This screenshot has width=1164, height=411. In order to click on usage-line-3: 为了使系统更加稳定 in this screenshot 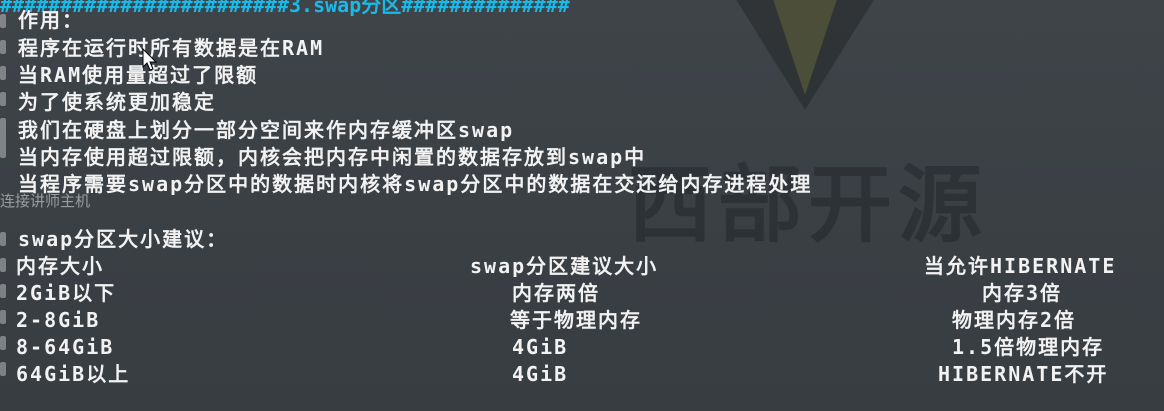, I will do `click(117, 102)`.